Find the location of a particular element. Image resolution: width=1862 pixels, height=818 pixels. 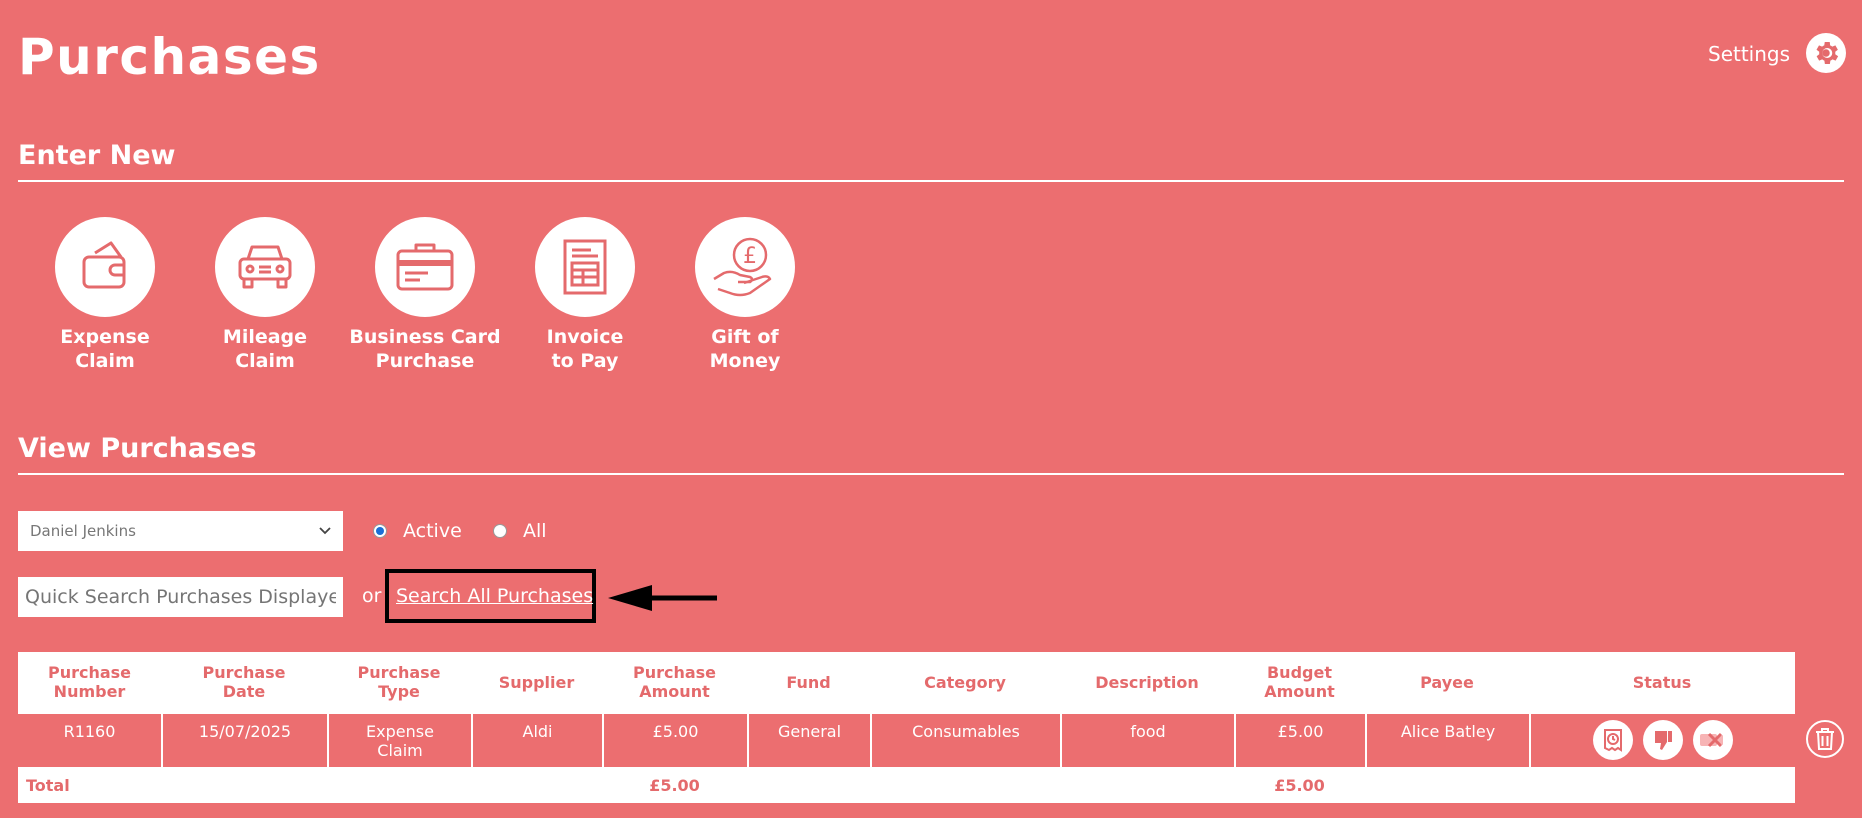

cell-type: Expense Claim is located at coordinates (399, 739).